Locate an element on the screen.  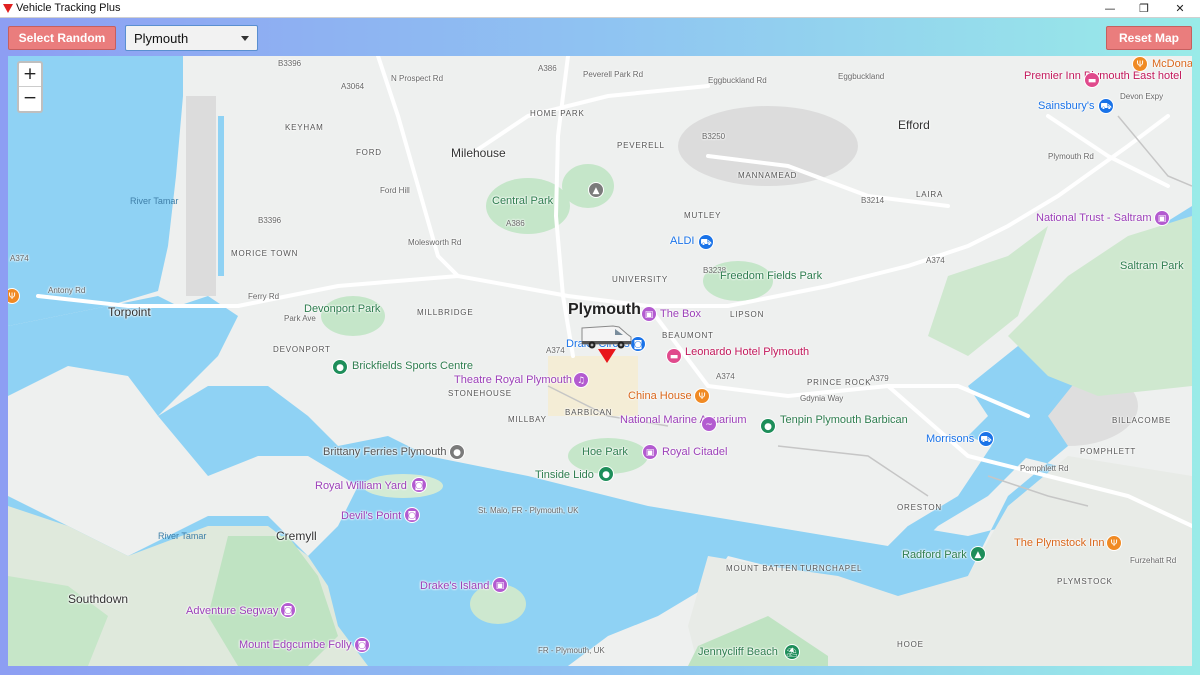
vehicle-van-icon is located at coordinates (606, 336).